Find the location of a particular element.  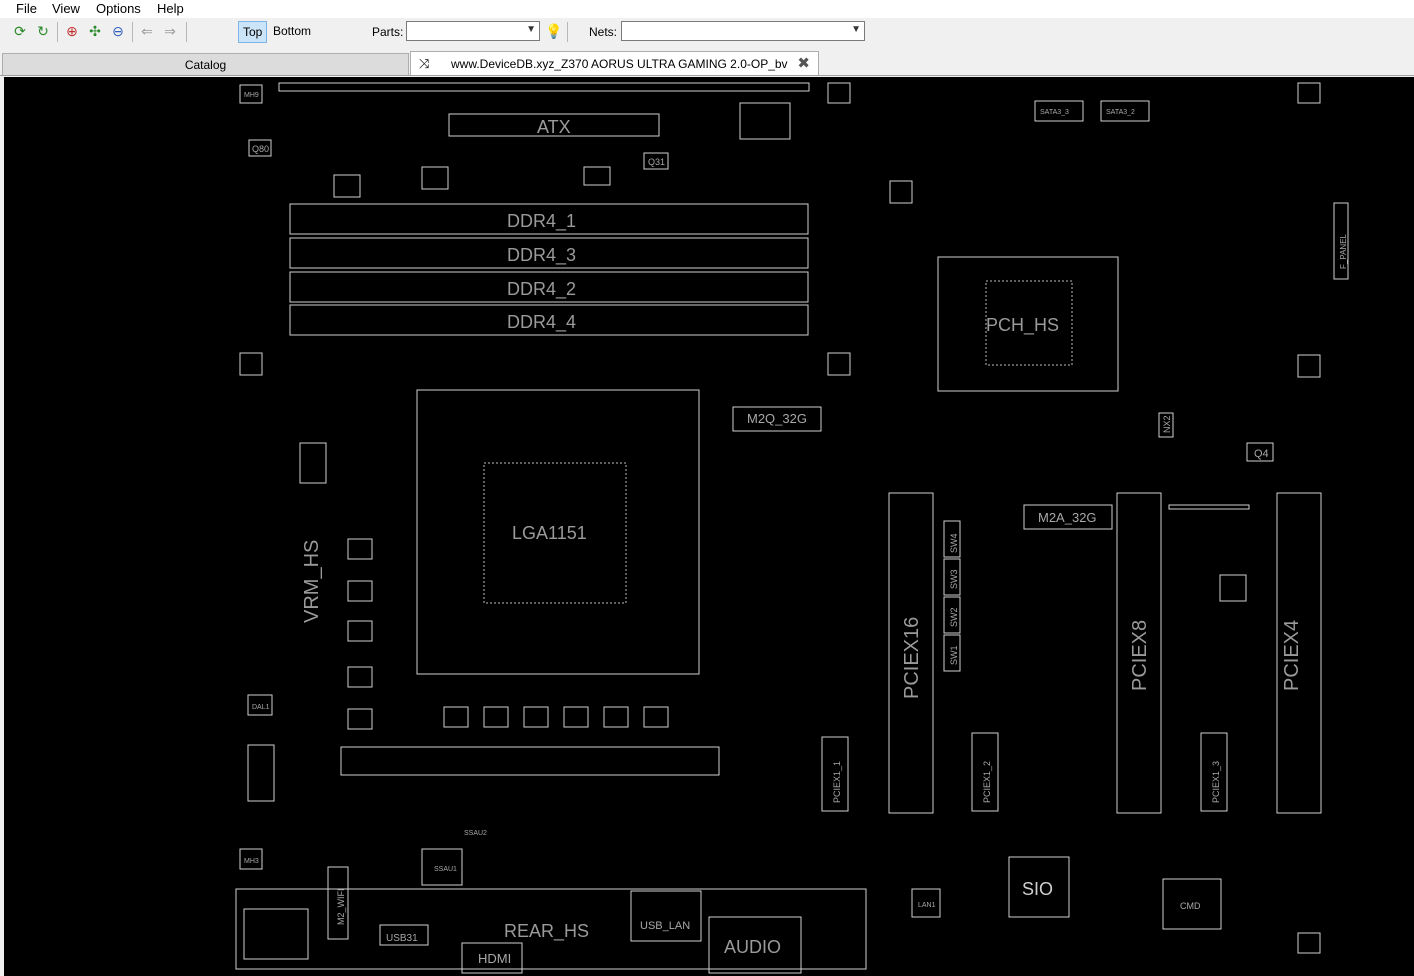

sata2-label: SATA3_2 is located at coordinates (1120, 112).